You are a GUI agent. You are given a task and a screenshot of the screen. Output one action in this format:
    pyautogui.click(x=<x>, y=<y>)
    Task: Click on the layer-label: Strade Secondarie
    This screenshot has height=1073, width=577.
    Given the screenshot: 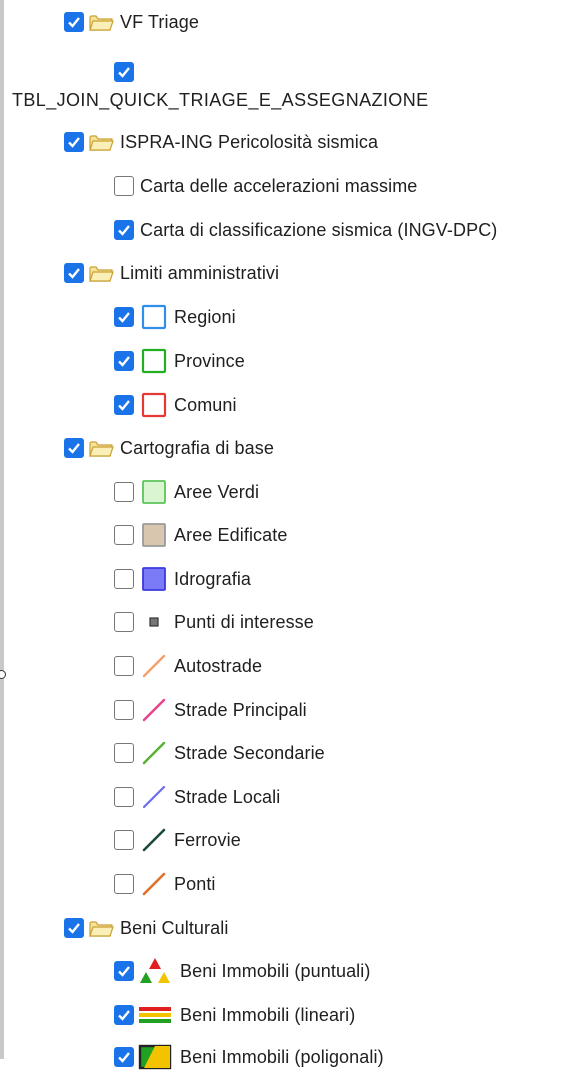 What is the action you would take?
    pyautogui.click(x=249, y=752)
    